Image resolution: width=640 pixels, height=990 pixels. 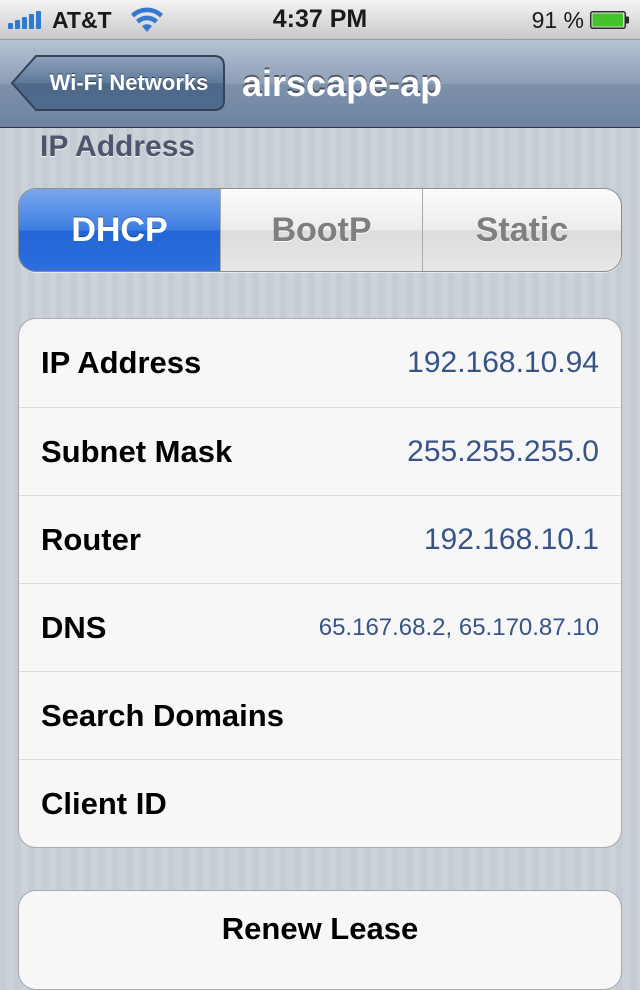 What do you see at coordinates (320, 451) in the screenshot?
I see `table-row-subnet-mask: Subnet Mask 255.255.255.0` at bounding box center [320, 451].